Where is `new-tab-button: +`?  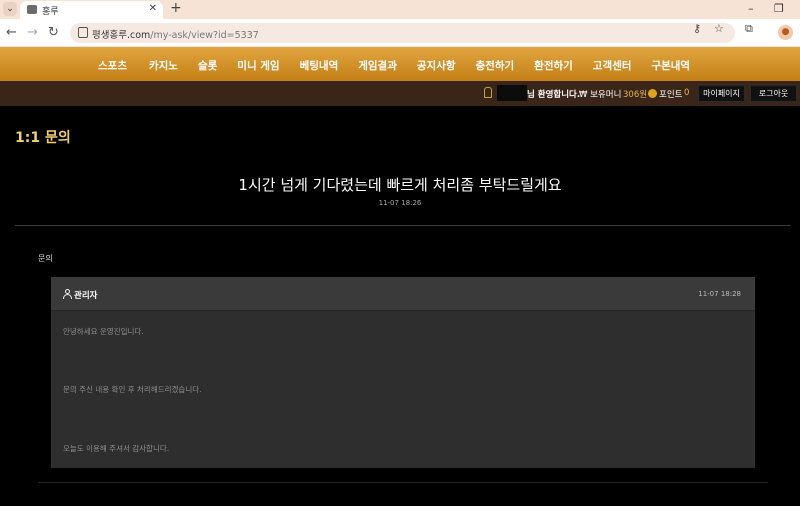 new-tab-button: + is located at coordinates (176, 8).